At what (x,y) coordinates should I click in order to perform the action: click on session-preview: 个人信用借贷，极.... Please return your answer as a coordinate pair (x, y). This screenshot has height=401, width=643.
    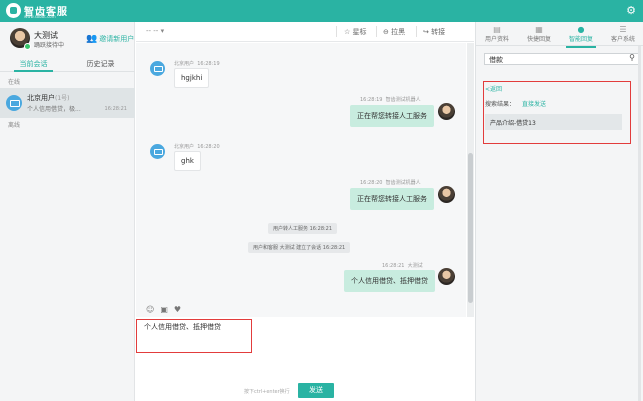
    Looking at the image, I should click on (54, 109).